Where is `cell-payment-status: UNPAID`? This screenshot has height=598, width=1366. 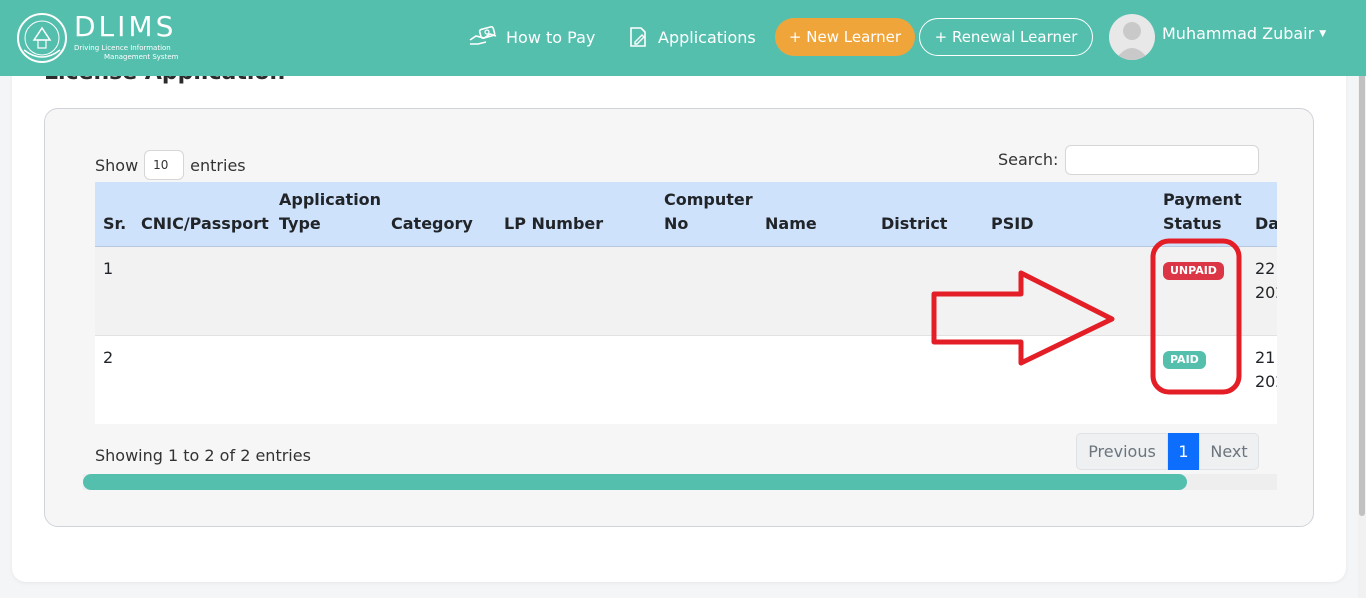
cell-payment-status: UNPAID is located at coordinates (1201, 291).